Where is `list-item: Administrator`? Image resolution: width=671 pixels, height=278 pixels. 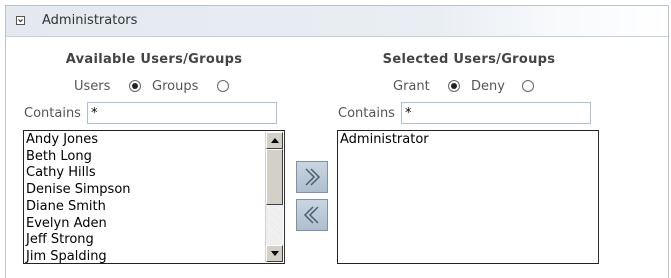
list-item: Administrator is located at coordinates (459, 140).